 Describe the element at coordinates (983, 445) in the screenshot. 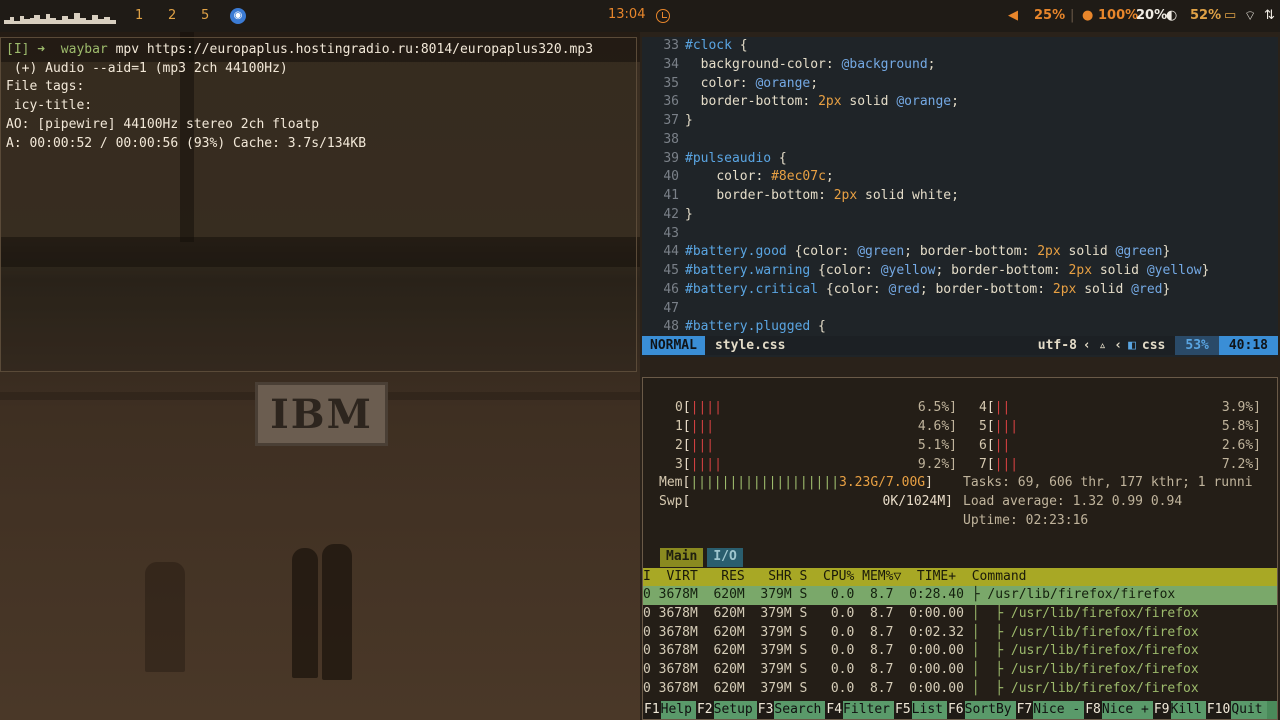

I see `cpu-id: 6` at that location.